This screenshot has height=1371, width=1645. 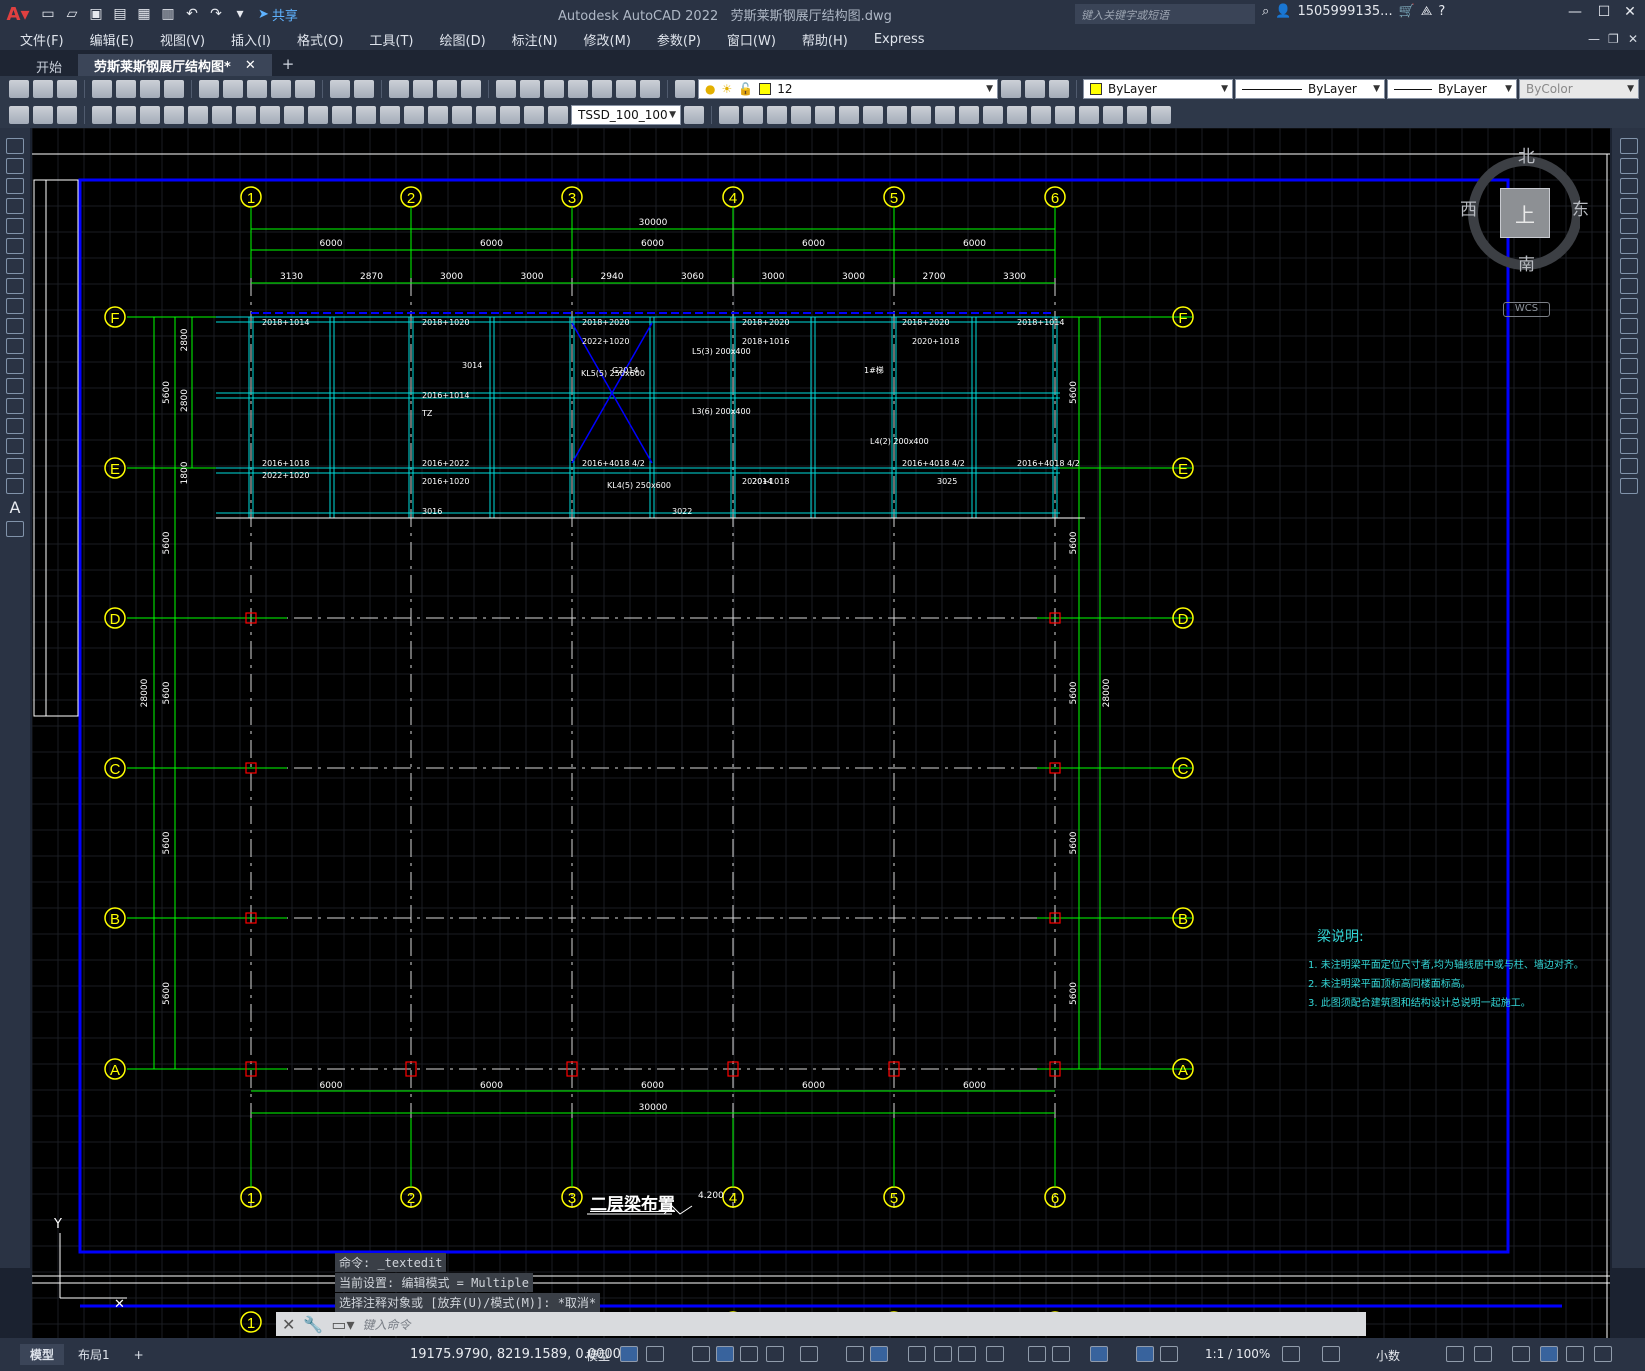 What do you see at coordinates (305, 89) in the screenshot?
I see `block-editor-icon` at bounding box center [305, 89].